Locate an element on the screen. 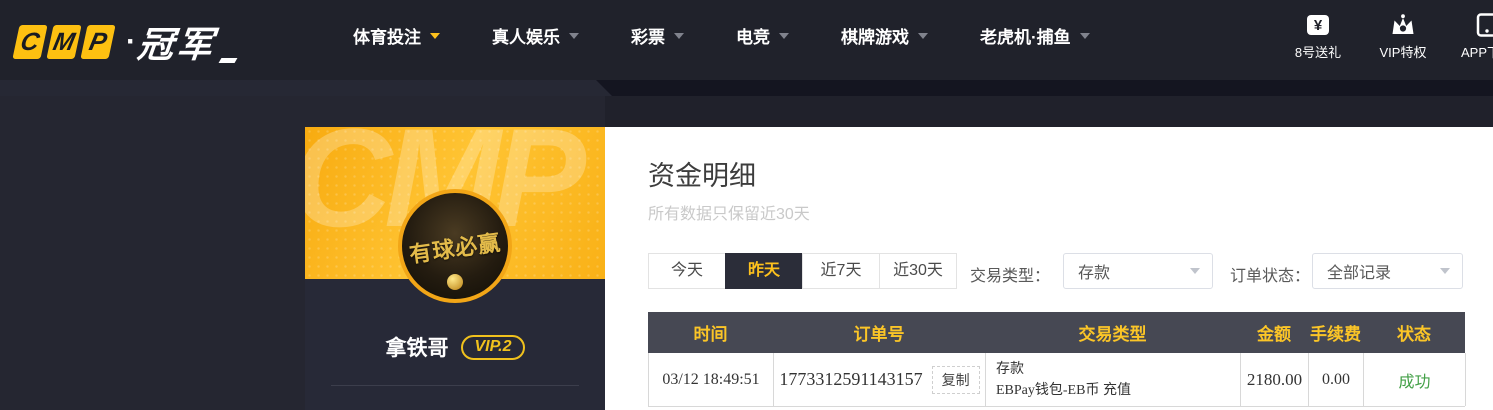  brand-logo: C M P · 冠军 is located at coordinates (125, 42).